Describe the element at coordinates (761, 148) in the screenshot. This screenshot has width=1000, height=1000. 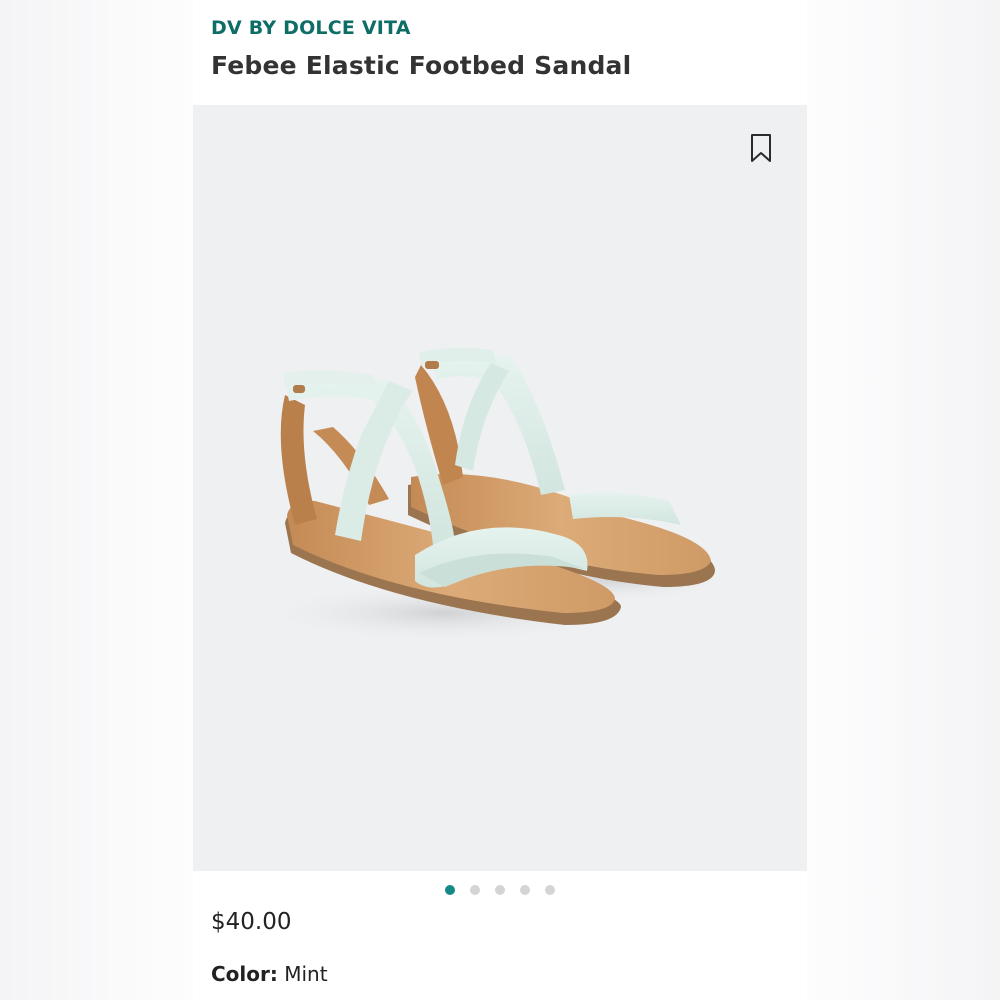
I see `bookmark-icon` at that location.